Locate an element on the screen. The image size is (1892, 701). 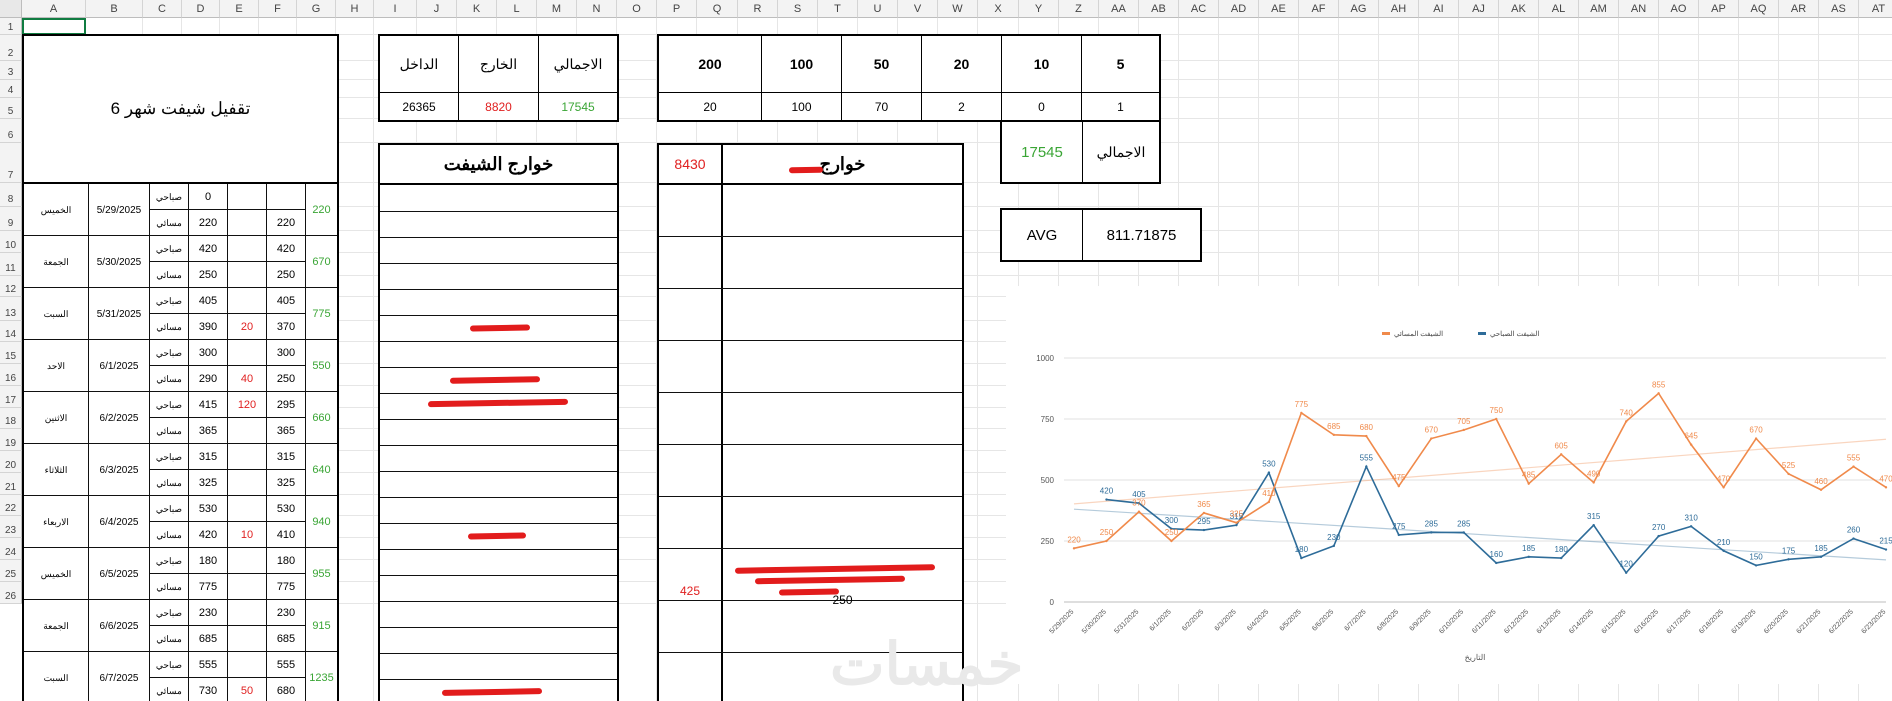
column-header: AG is located at coordinates (1359, 9).